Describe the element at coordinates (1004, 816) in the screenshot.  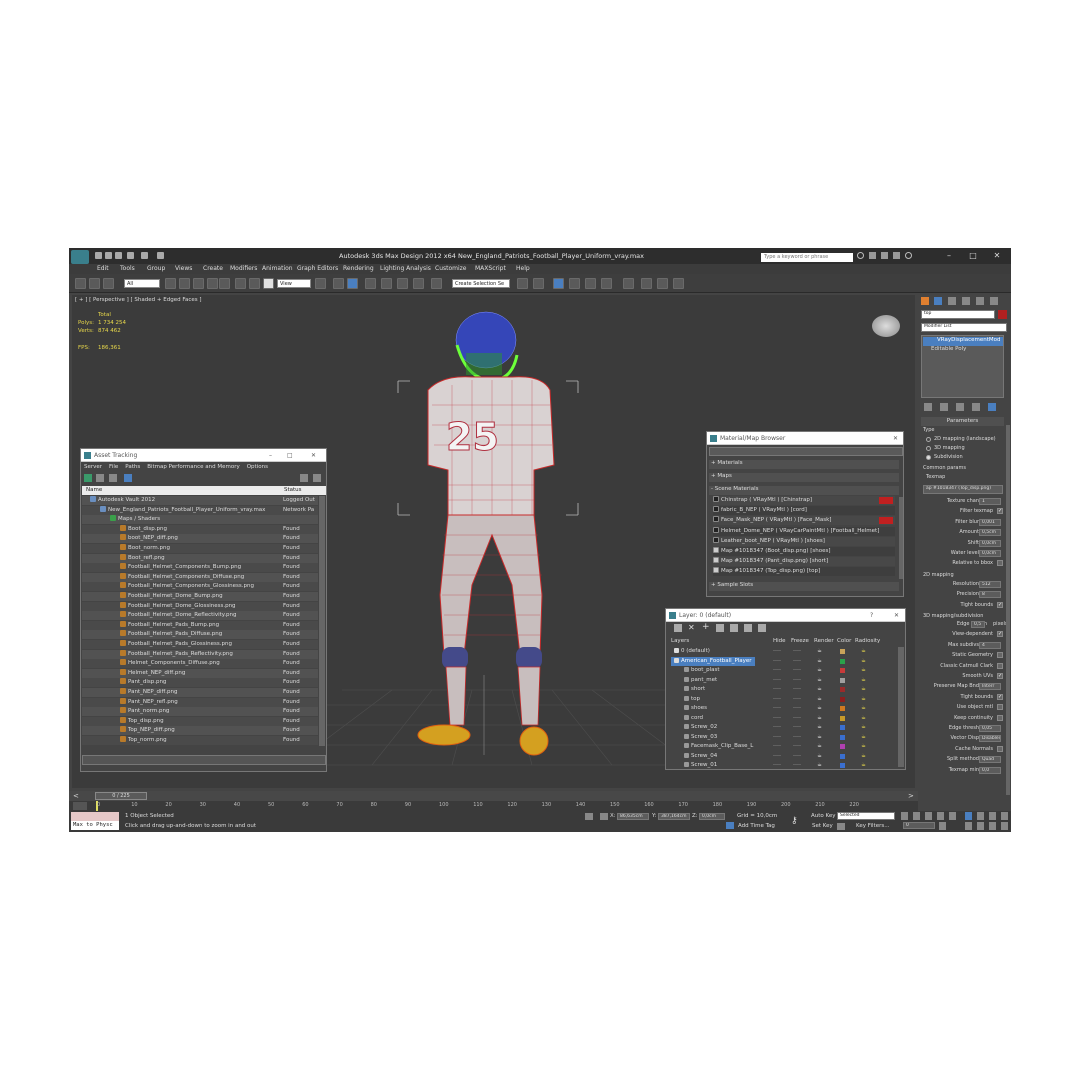
I see `zoom-extents-all-icon` at that location.